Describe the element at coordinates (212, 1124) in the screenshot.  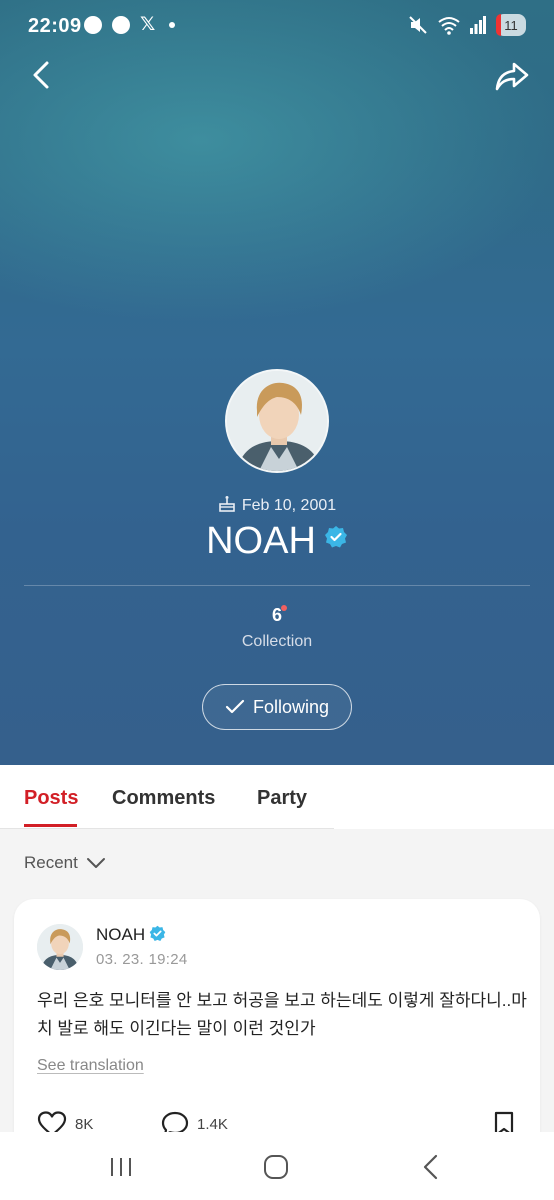
I see `comment-count: 1.4K` at that location.